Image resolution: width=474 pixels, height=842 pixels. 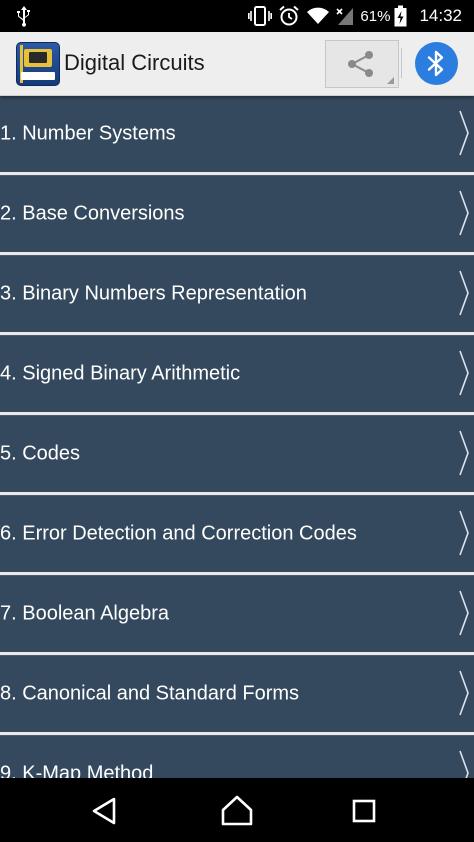 I want to click on share-button, so click(x=362, y=64).